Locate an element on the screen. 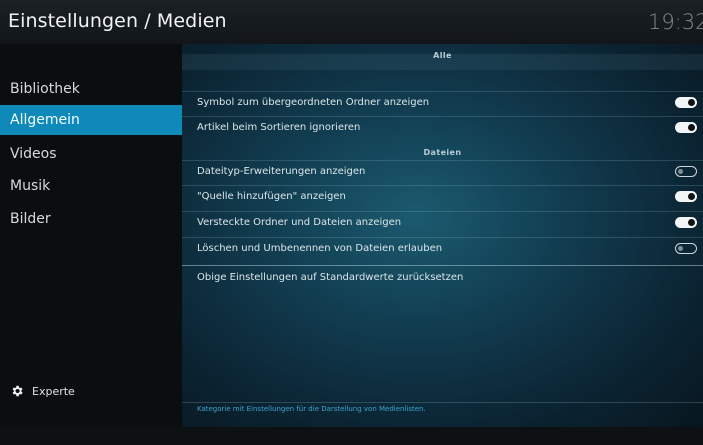 This screenshot has width=703, height=445. sidebar-item-allgemein: Allgemein is located at coordinates (91, 120).